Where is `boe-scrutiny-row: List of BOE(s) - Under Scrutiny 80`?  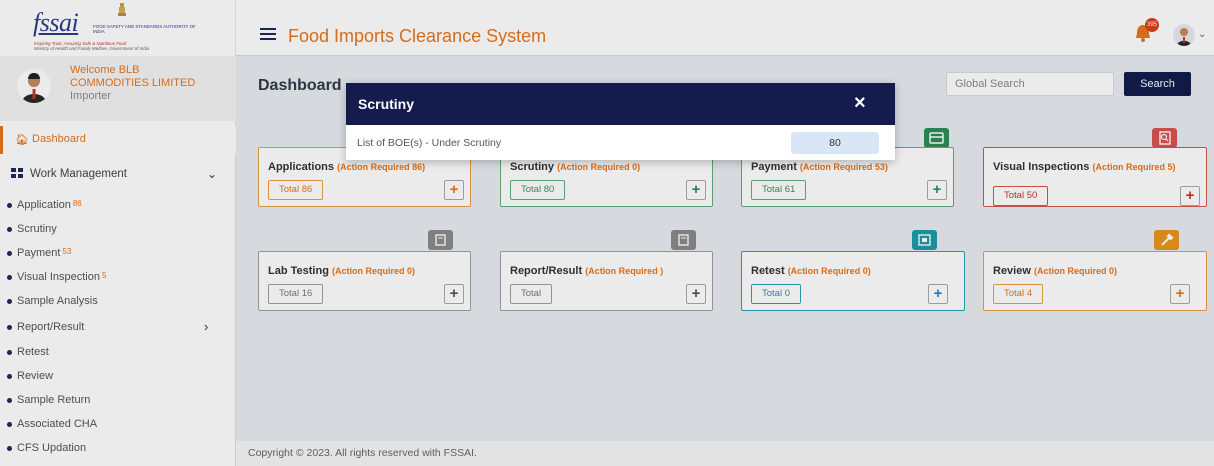
boe-scrutiny-row: List of BOE(s) - Under Scrutiny 80 is located at coordinates (620, 142).